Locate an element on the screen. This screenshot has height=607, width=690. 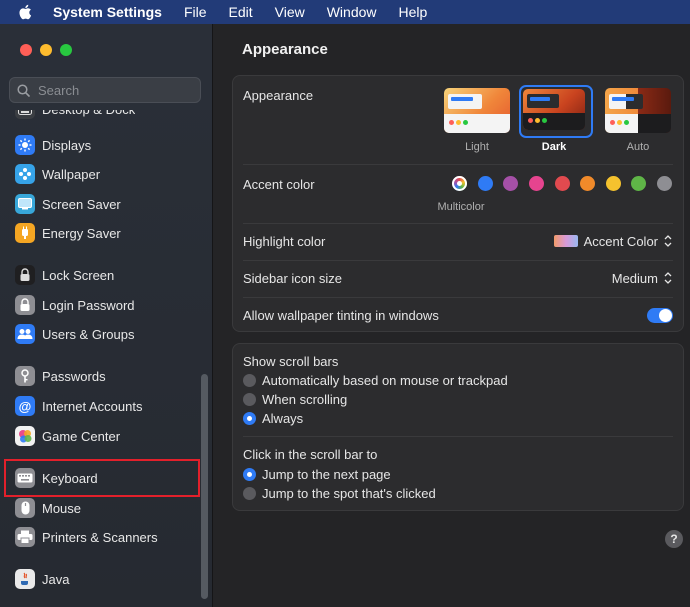
search-input is located at coordinates (113, 90).